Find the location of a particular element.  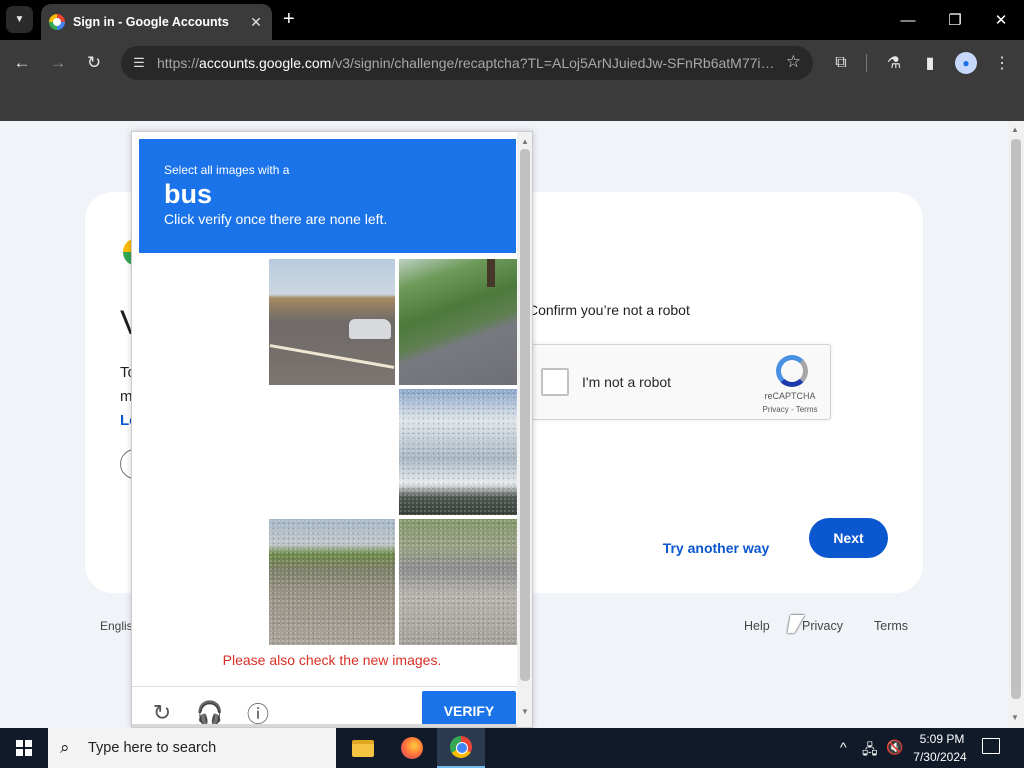

notification-icon is located at coordinates (991, 746).